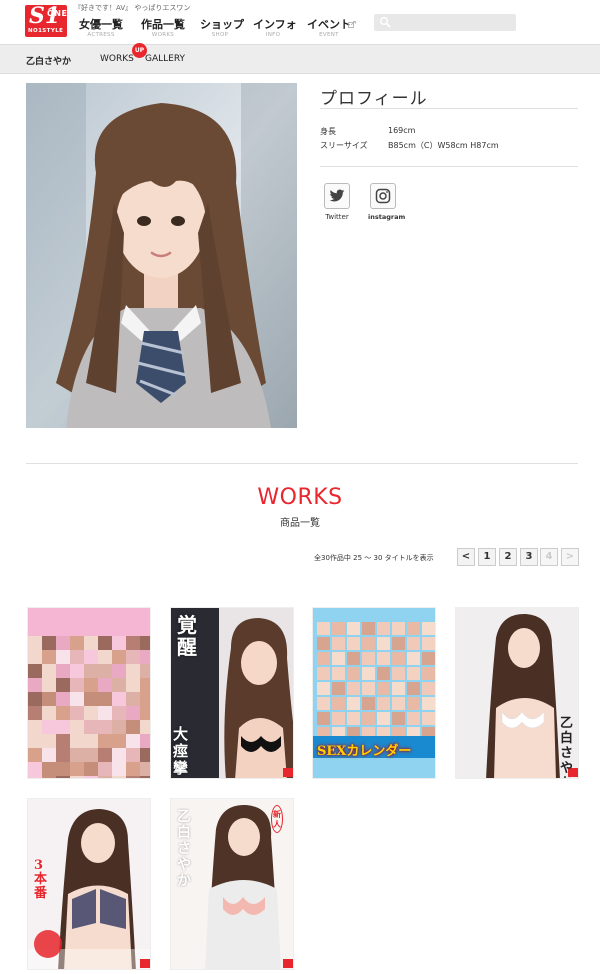  I want to click on cover-2-title: 覚醒, so click(187, 636).